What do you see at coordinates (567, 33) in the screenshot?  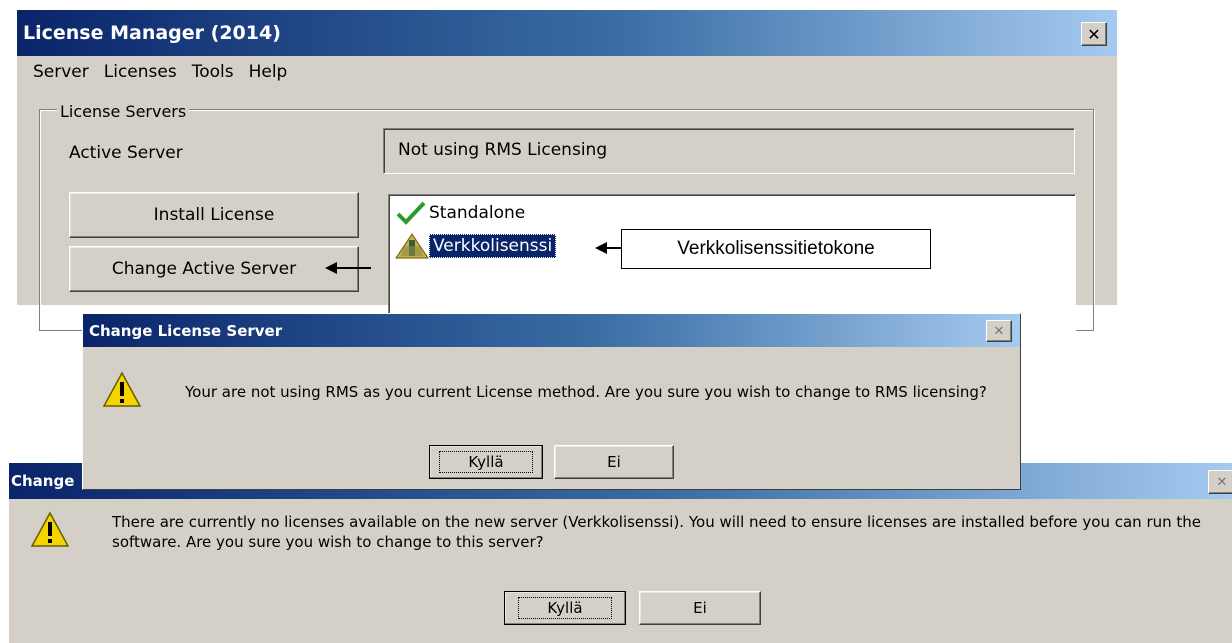 I see `title-bar: License Manager (2014)` at bounding box center [567, 33].